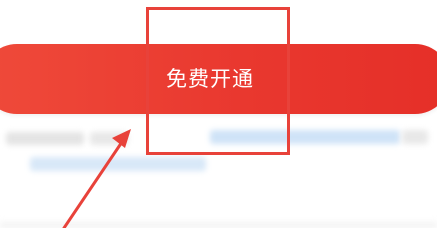 This screenshot has height=240, width=437. What do you see at coordinates (218, 223) in the screenshot?
I see `bottom-fade` at bounding box center [218, 223].